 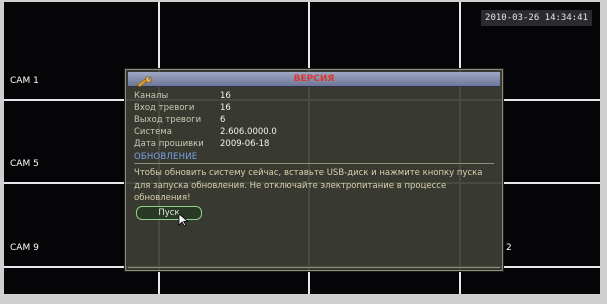 What do you see at coordinates (509, 248) in the screenshot?
I see `camera-label-partial: 2` at bounding box center [509, 248].